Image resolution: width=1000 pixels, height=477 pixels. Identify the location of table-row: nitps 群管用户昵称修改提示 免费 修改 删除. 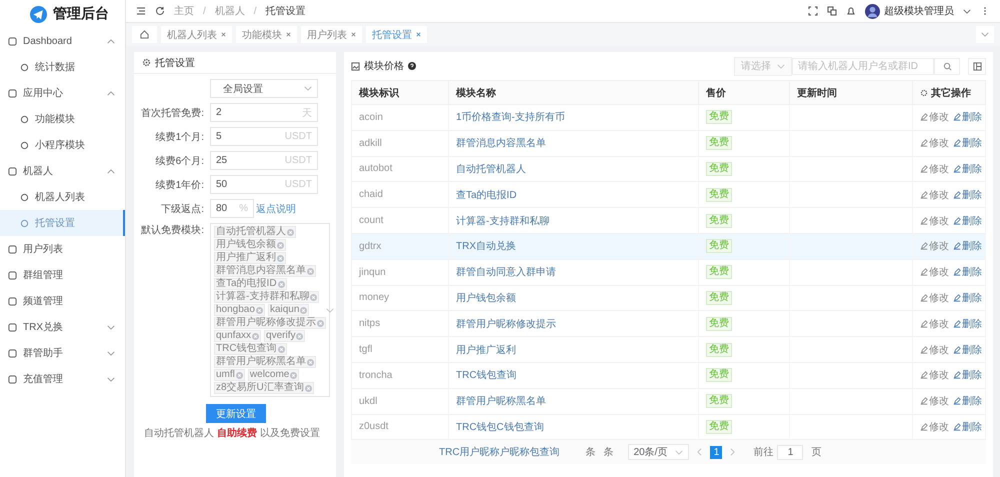
(669, 323).